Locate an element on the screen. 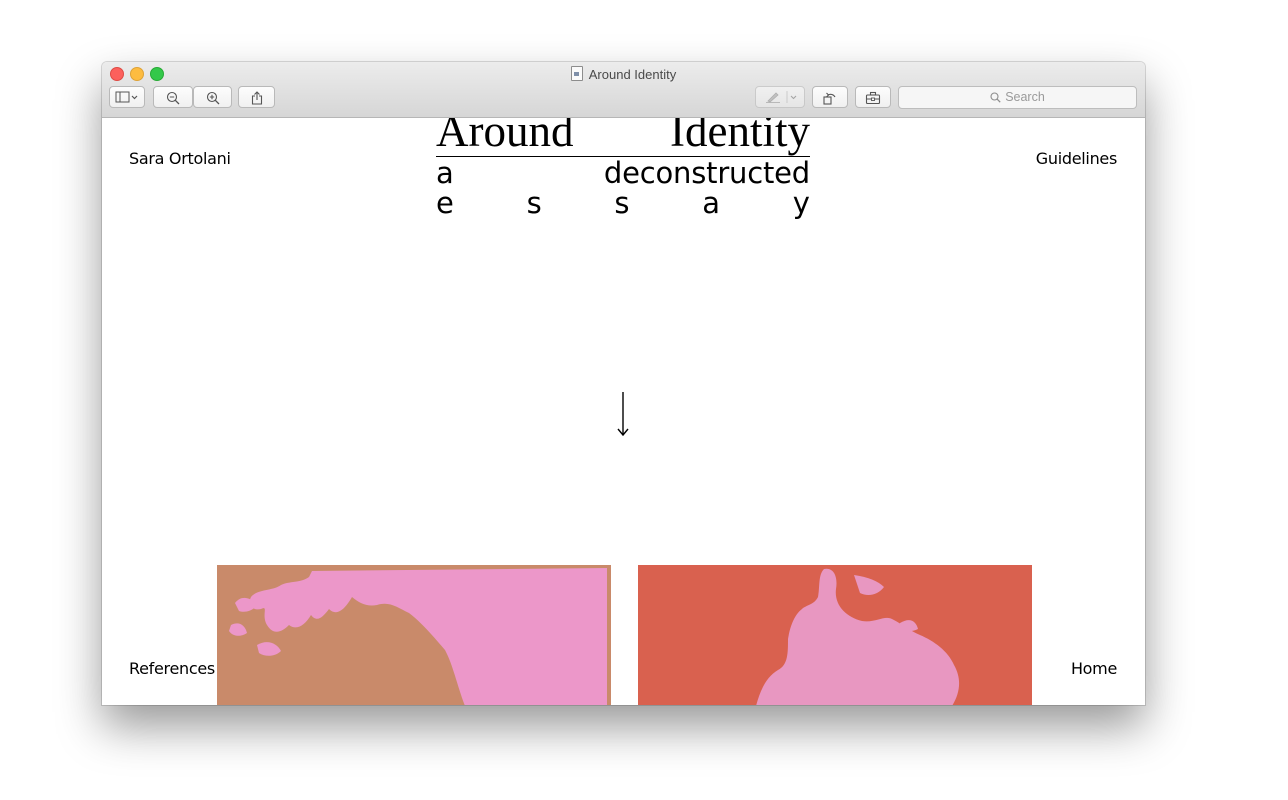 Image resolution: width=1288 pixels, height=800 pixels. search-field: Search is located at coordinates (1017, 97).